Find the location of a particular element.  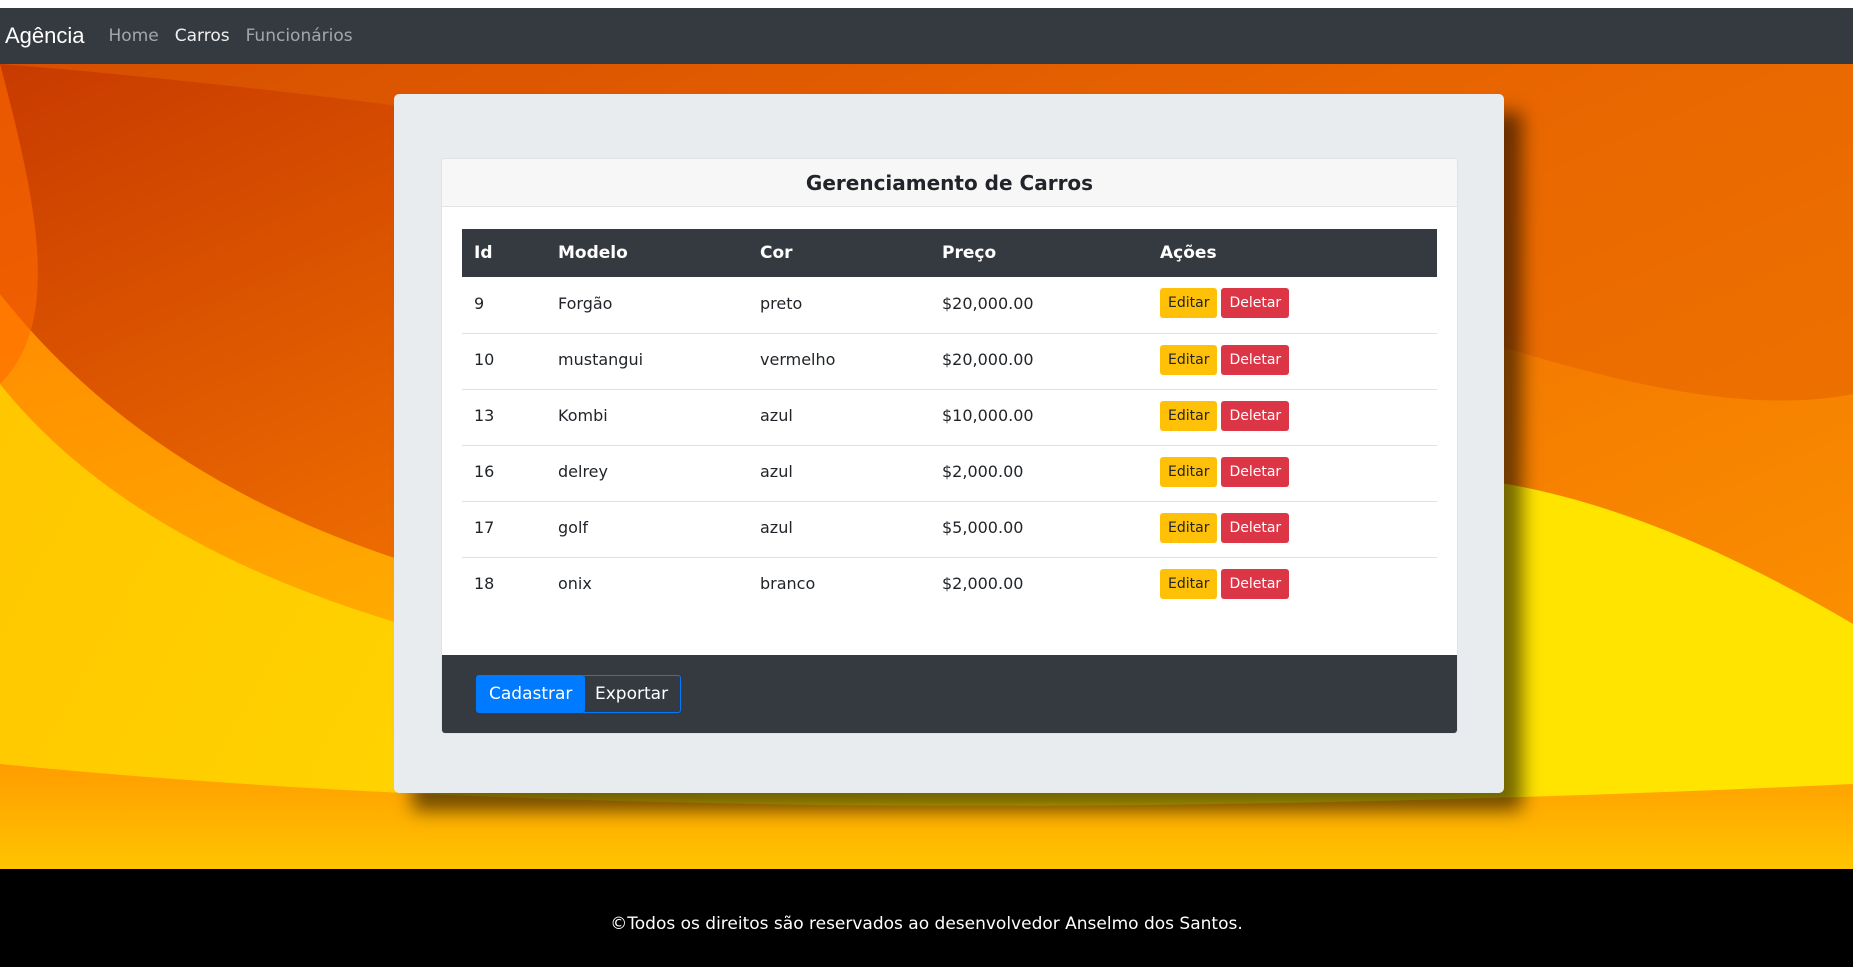

table-row: 13 Kombi azul $10,000.00 Editar Deletar is located at coordinates (949, 417).